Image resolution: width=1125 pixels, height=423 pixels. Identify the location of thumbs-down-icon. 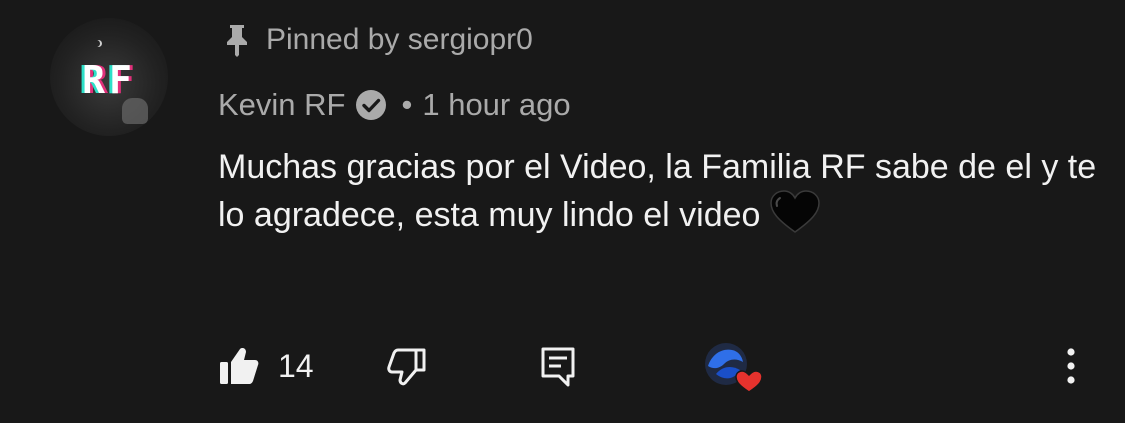
(407, 368).